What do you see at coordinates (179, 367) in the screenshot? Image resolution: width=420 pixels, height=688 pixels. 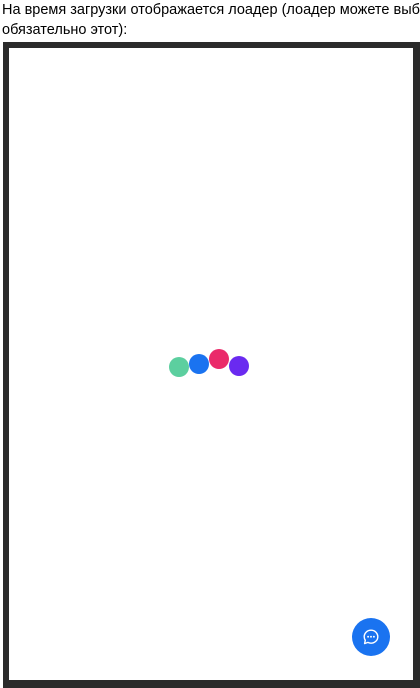 I see `loader-dot-green` at bounding box center [179, 367].